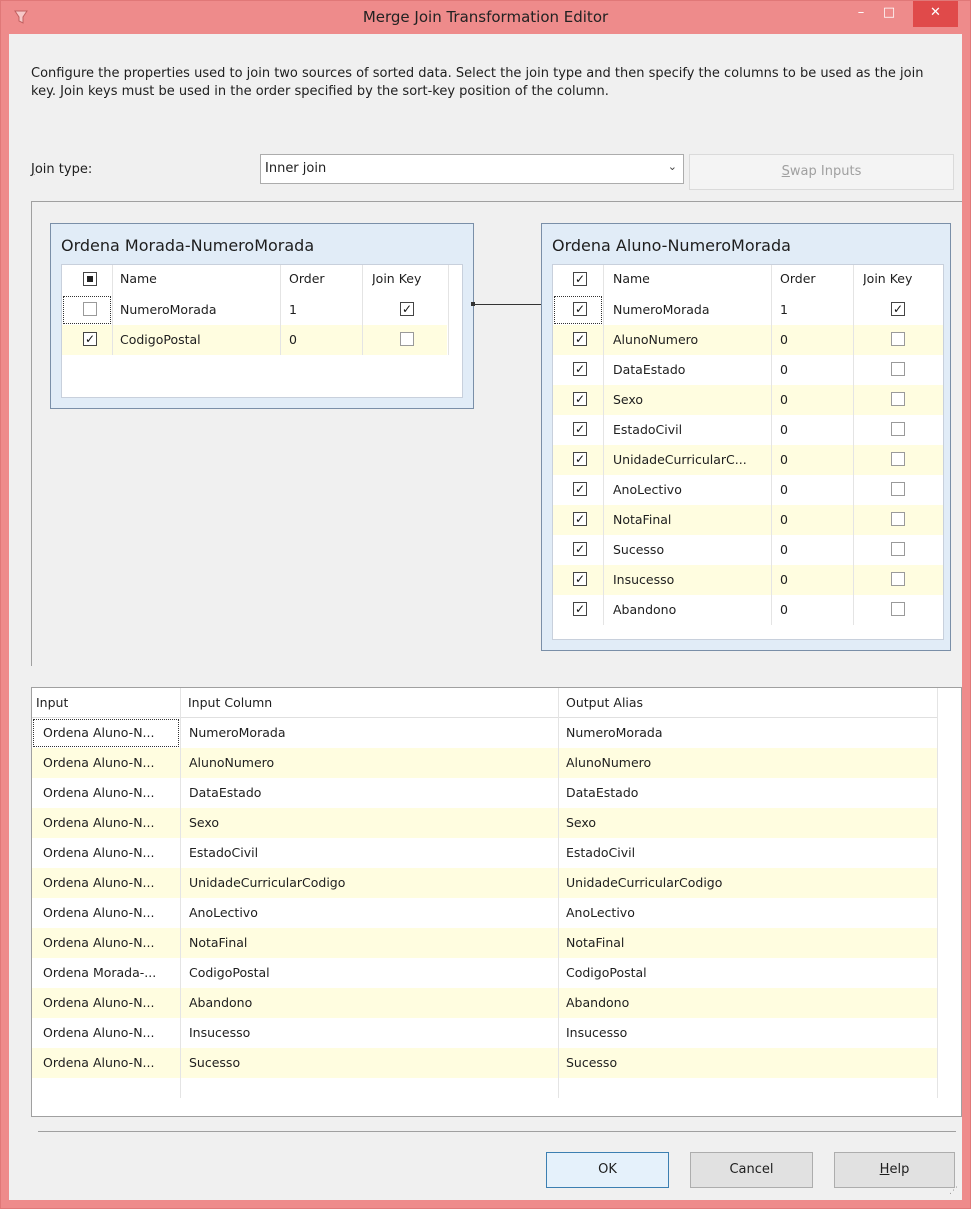 The height and width of the screenshot is (1209, 971). Describe the element at coordinates (644, 882) in the screenshot. I see `mapping-output-alias-cell: UnidadeCurricularCodigo` at that location.